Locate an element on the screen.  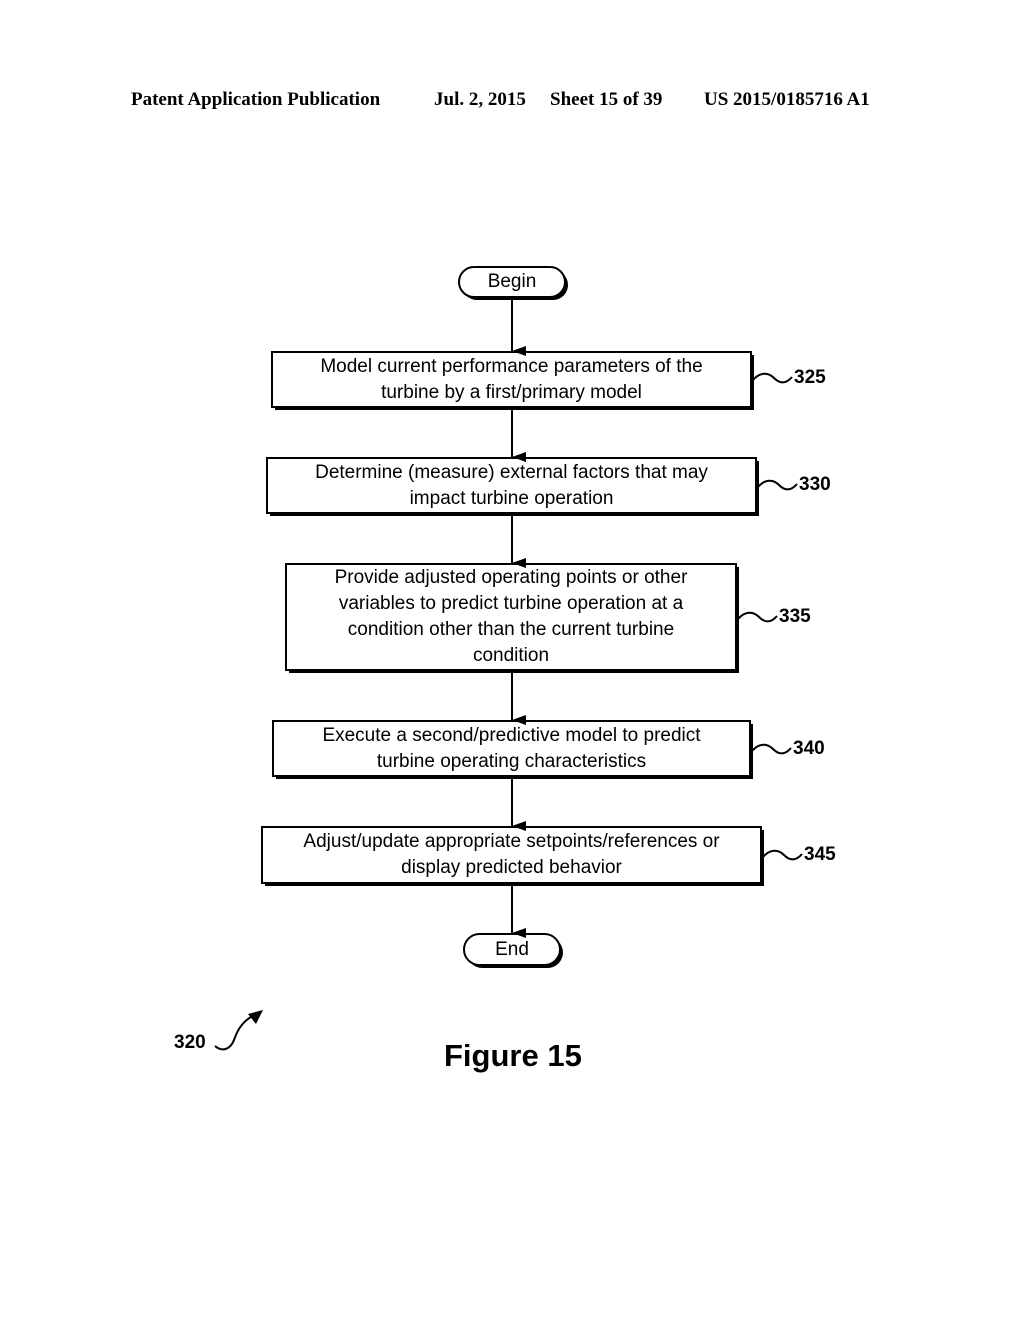
figure-ref-320: 320 is located at coordinates (190, 1042).